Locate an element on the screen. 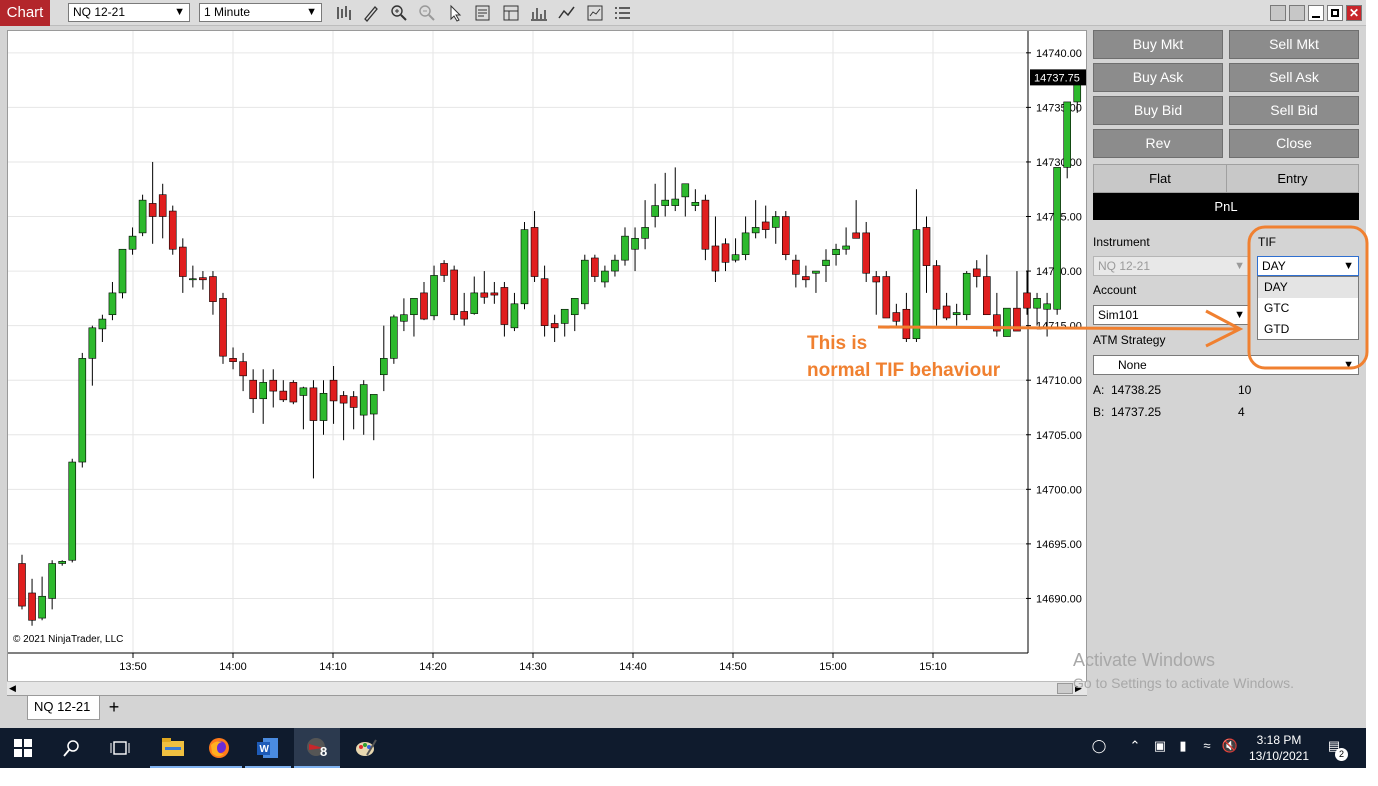  reverse-button: Rev is located at coordinates (1158, 143).